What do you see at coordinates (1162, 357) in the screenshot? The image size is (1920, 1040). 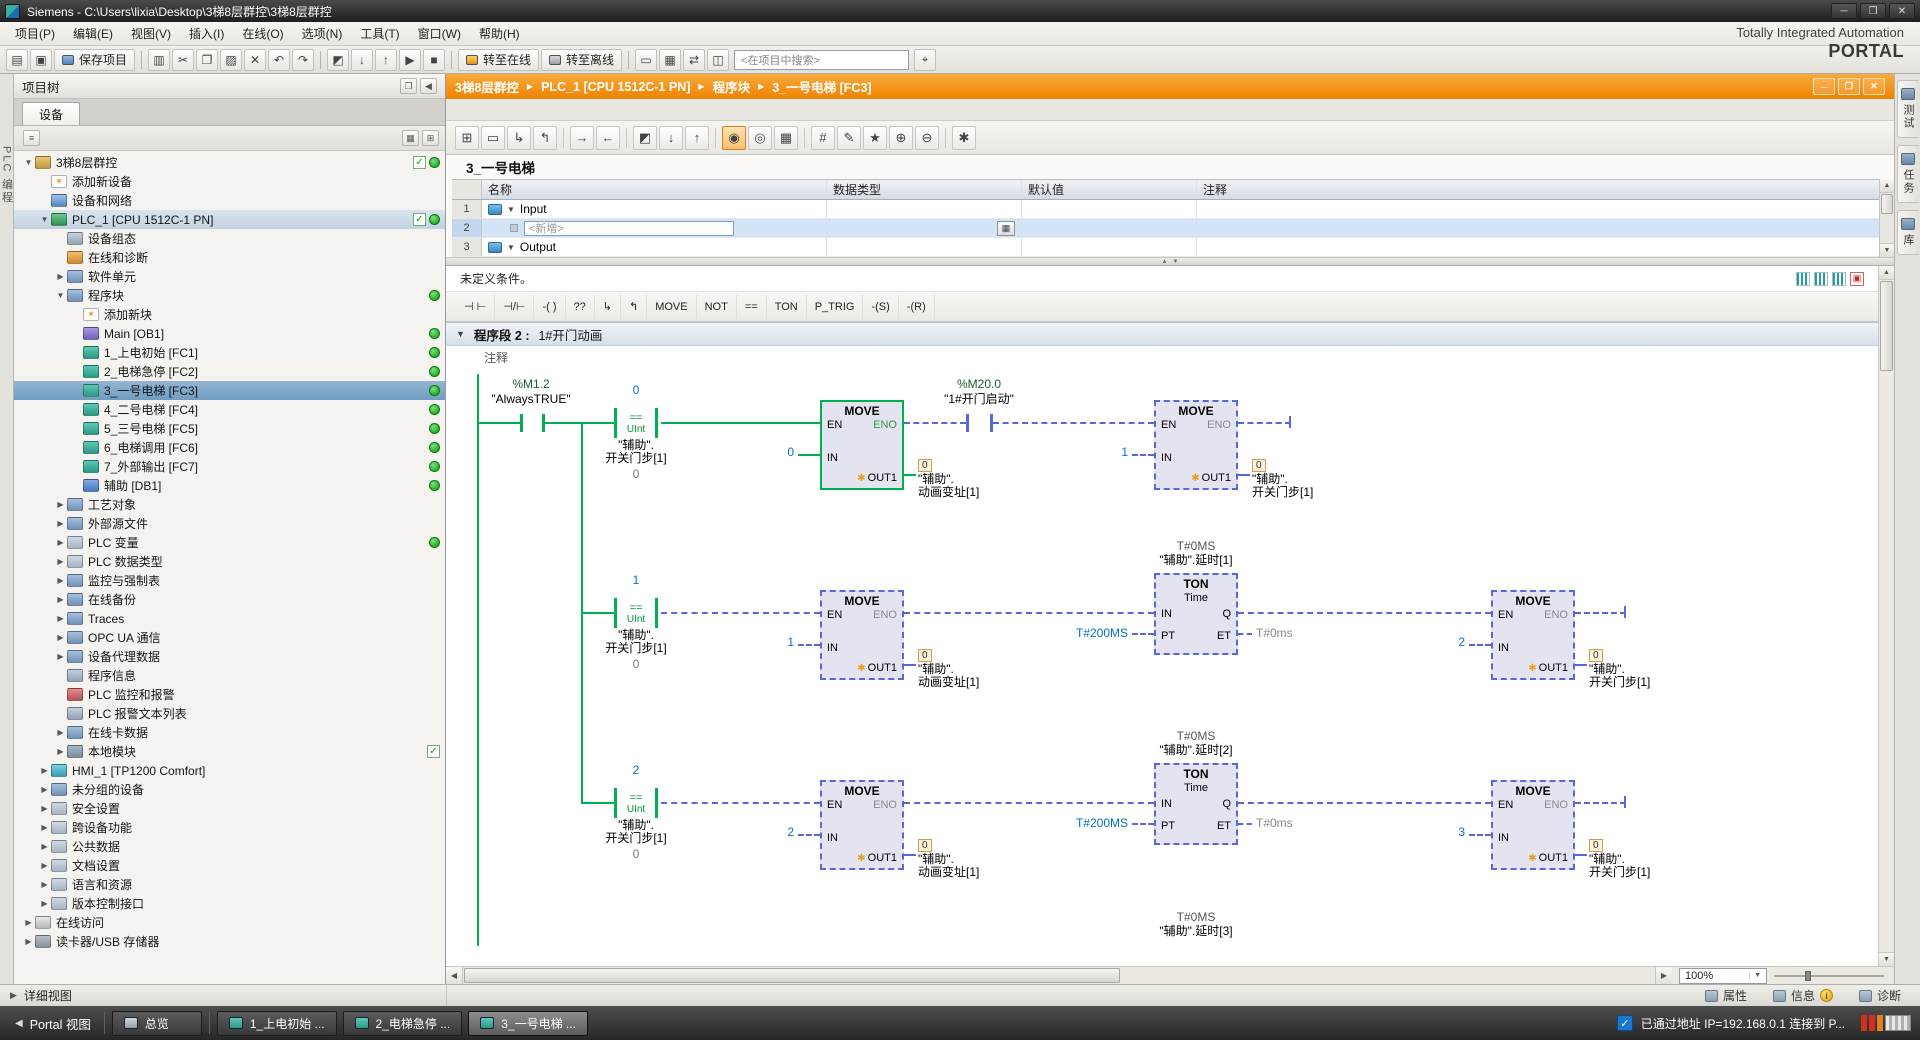 I see `network-comment: 注释` at bounding box center [1162, 357].